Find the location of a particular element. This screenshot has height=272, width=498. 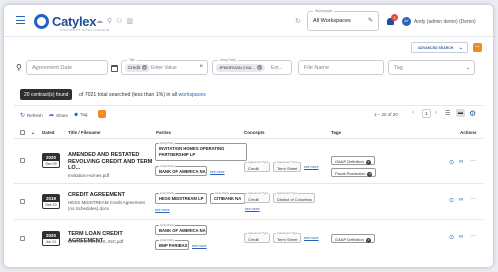

party-name: HESS MIDSTREAM LP is located at coordinates (181, 198).